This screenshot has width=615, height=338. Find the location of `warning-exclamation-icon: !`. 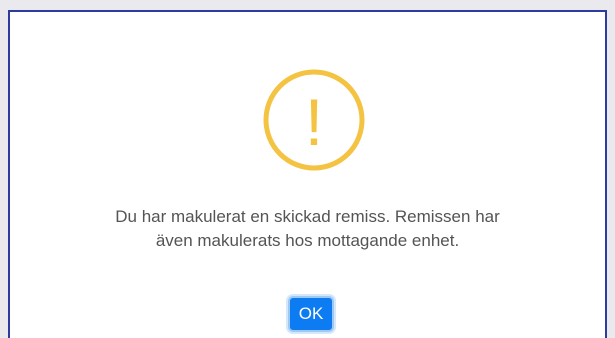

warning-exclamation-icon: ! is located at coordinates (314, 120).